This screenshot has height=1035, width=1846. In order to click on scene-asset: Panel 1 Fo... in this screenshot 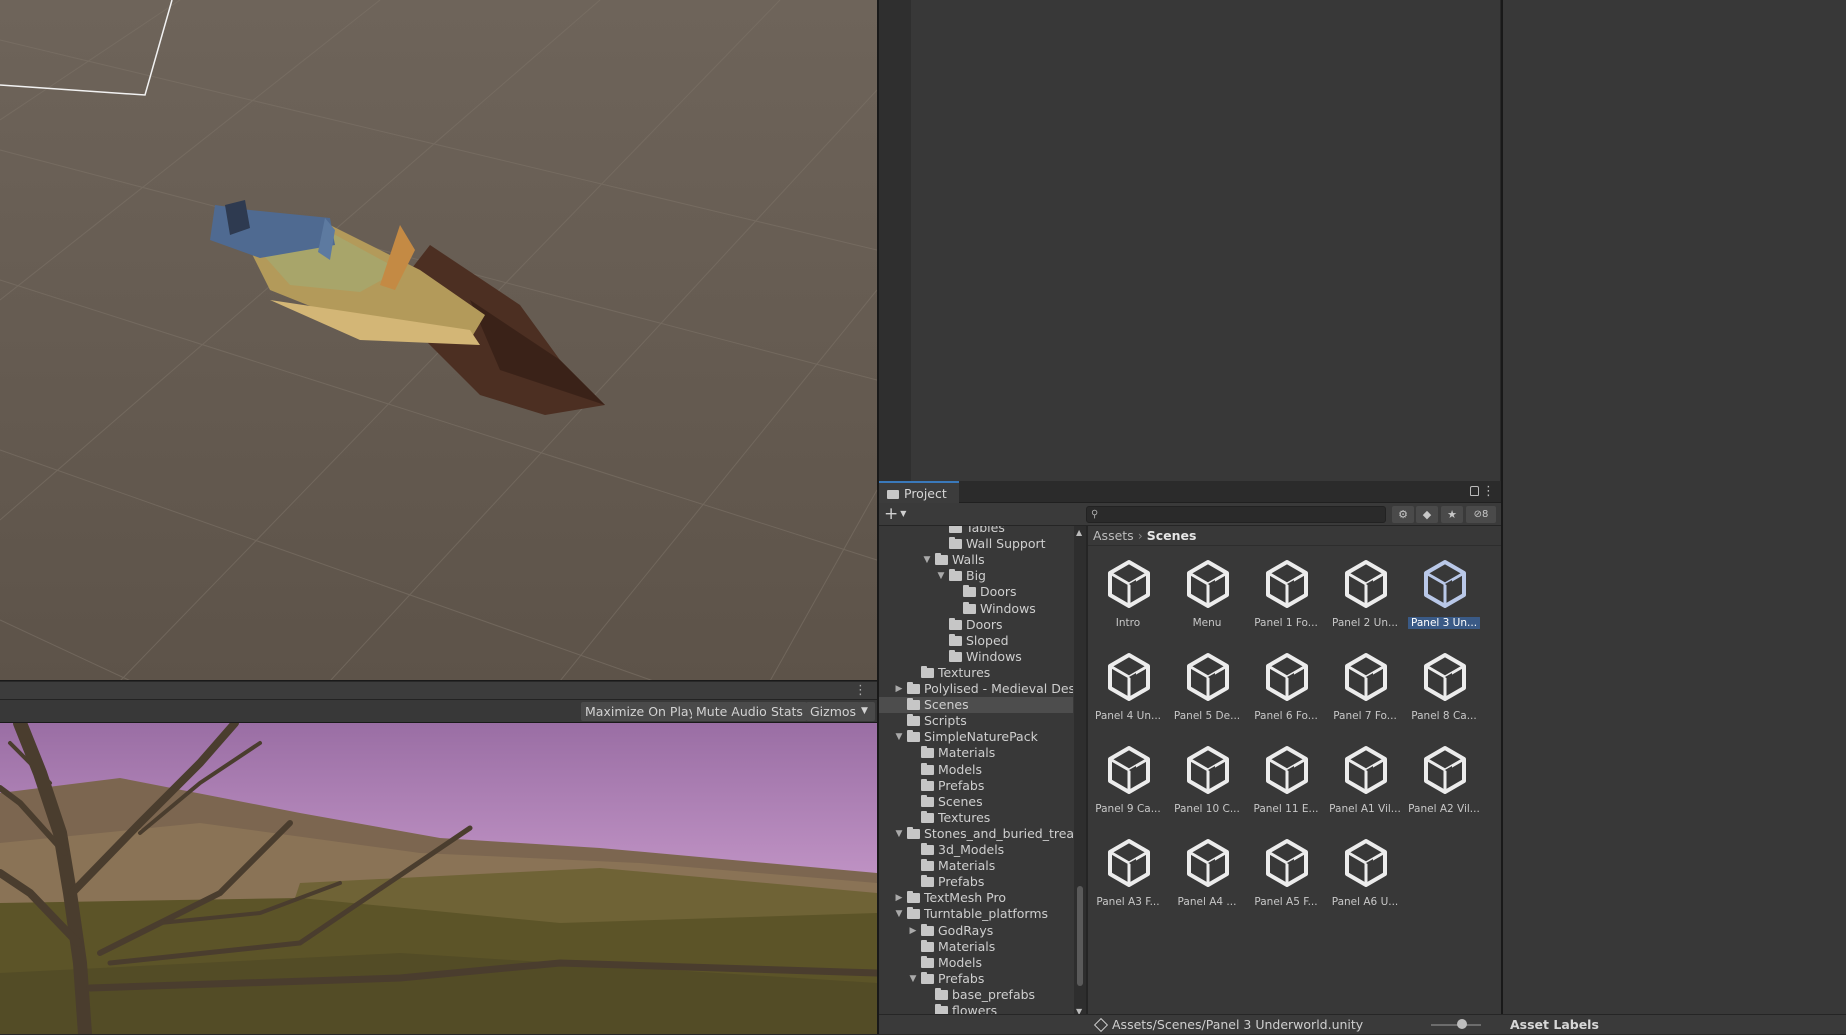, I will do `click(1286, 602)`.